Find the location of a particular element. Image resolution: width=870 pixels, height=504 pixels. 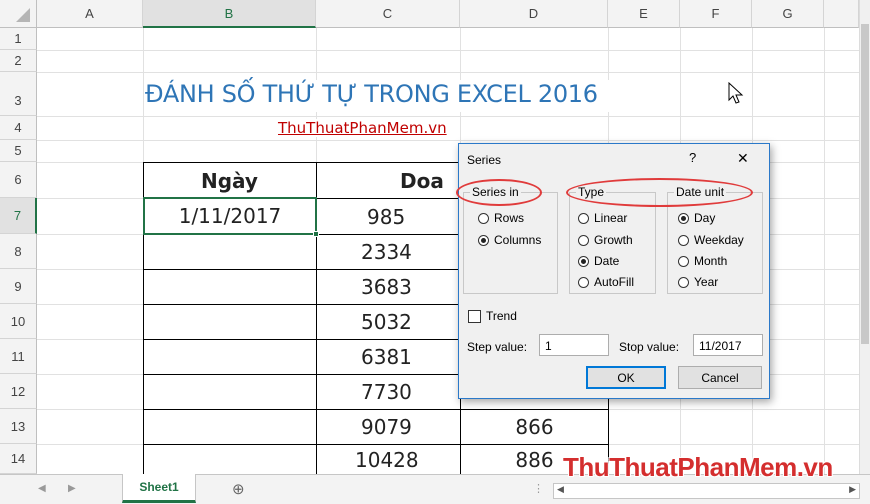

row-header-6: 6 is located at coordinates (18, 180).